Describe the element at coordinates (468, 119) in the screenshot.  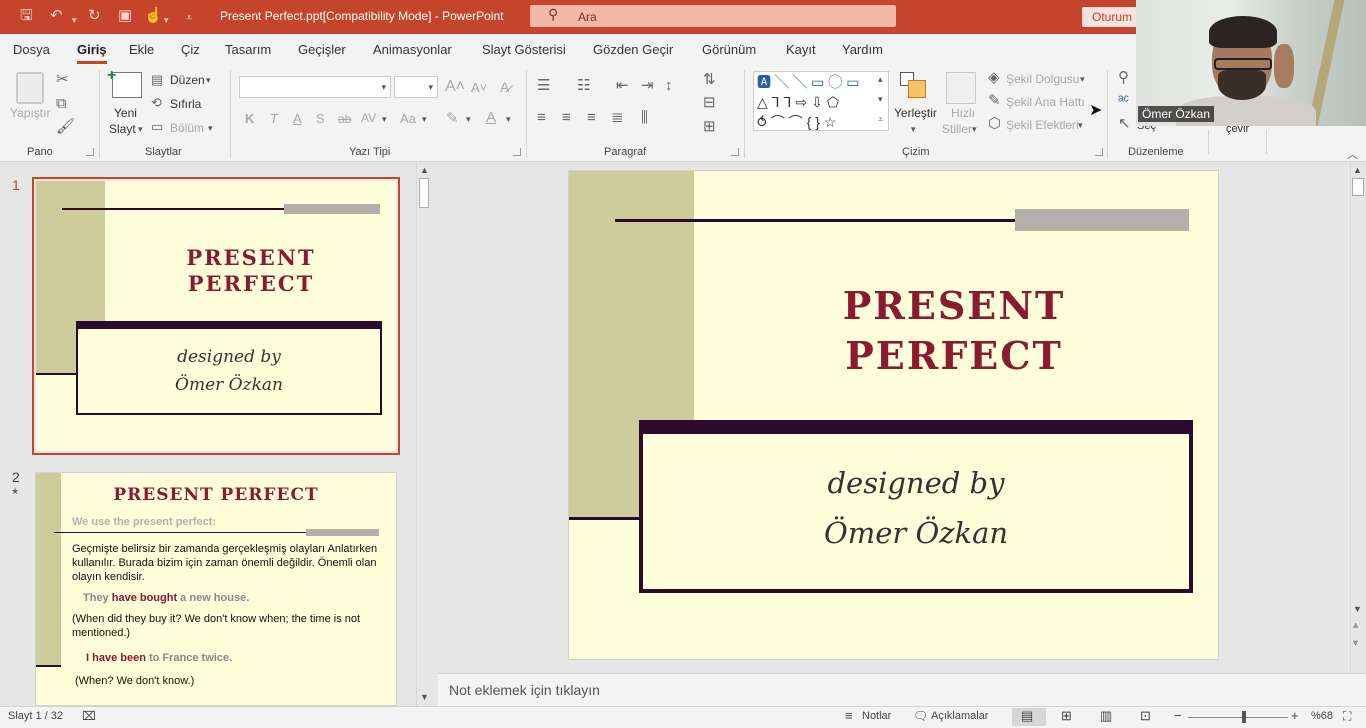
I see `highlight-dropdown-icon: ▾` at that location.